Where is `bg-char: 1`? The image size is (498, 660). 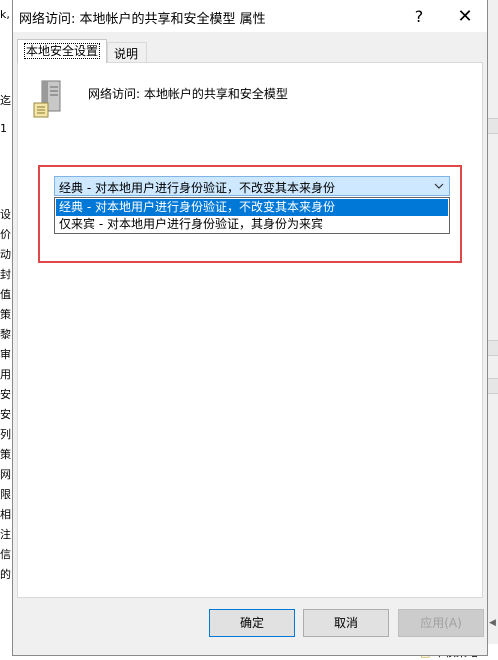
bg-char: 1 is located at coordinates (3, 128).